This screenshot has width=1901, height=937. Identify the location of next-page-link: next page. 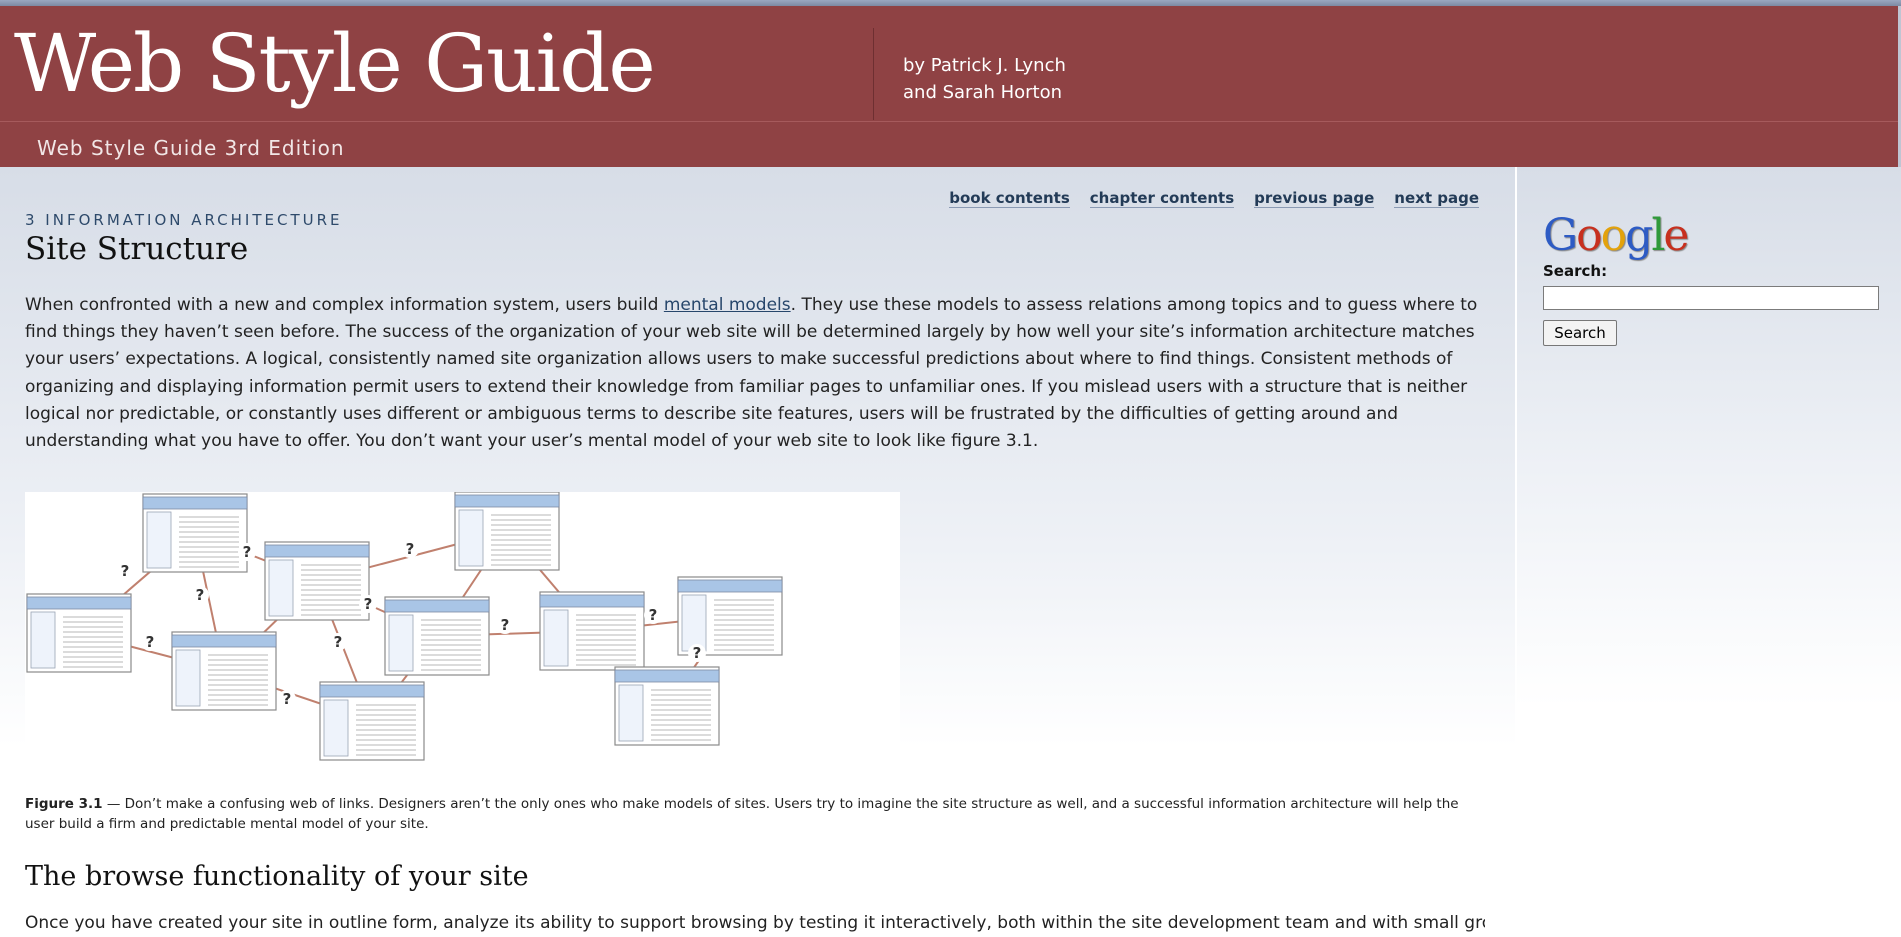
(1436, 198).